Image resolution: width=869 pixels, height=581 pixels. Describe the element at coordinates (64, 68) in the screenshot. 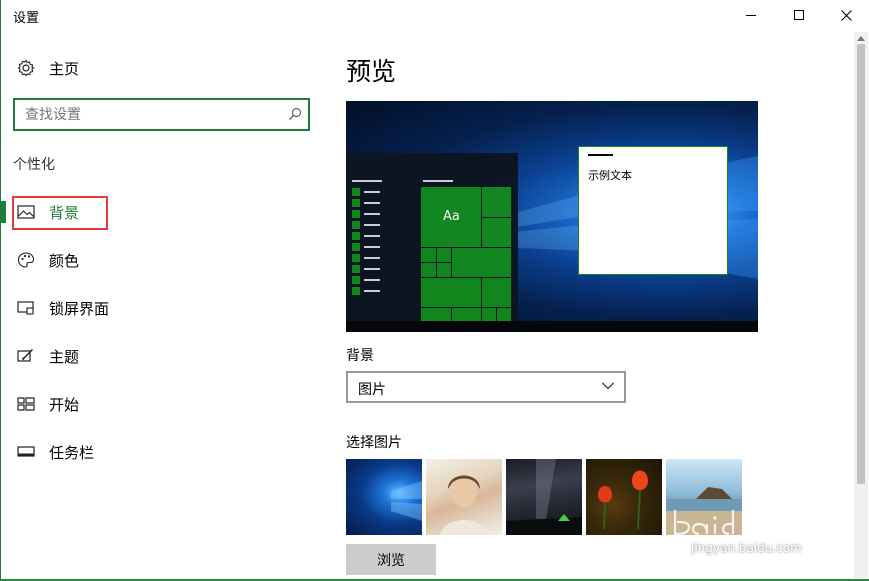

I see `sidebar-item-label: 主页` at that location.